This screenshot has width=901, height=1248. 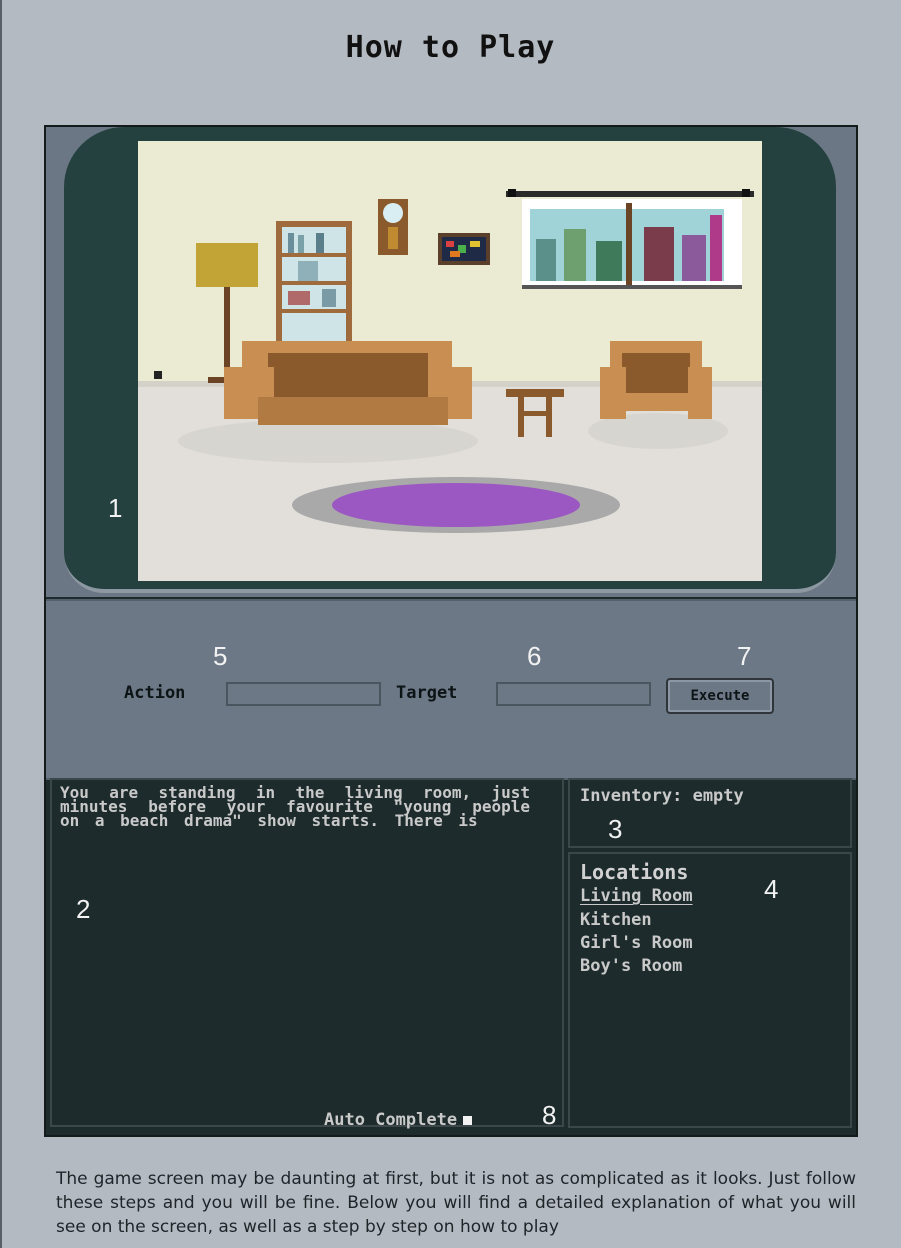 I want to click on target-label: Target, so click(x=427, y=693).